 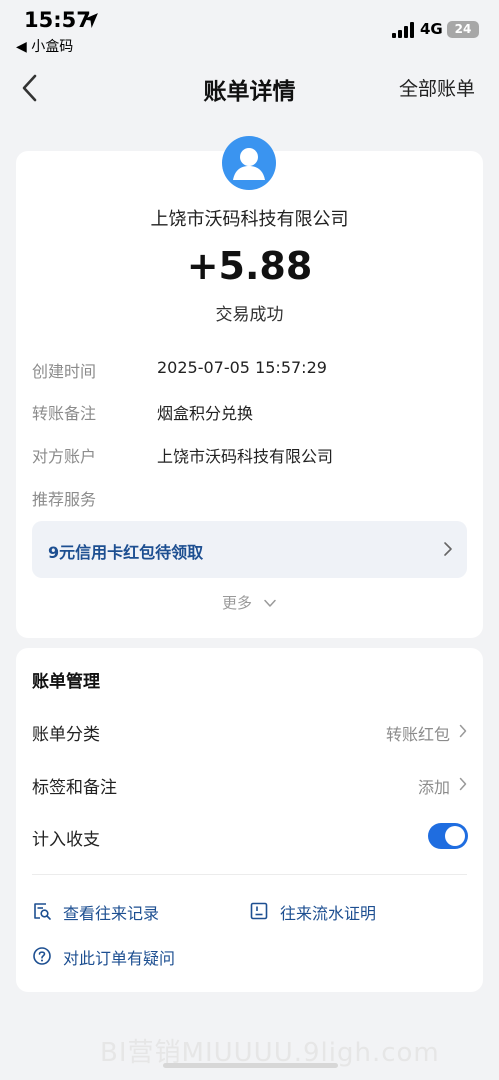 I want to click on all-bills-link: 全部账单, so click(x=437, y=87).